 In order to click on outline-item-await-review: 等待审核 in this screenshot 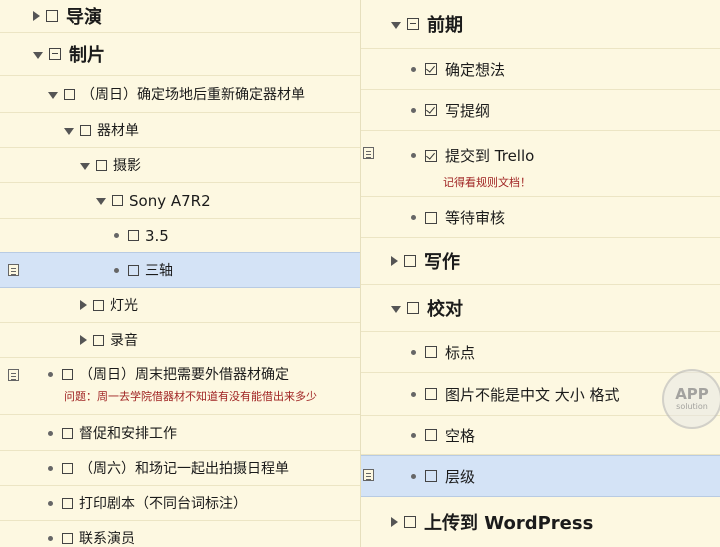, I will do `click(540, 218)`.